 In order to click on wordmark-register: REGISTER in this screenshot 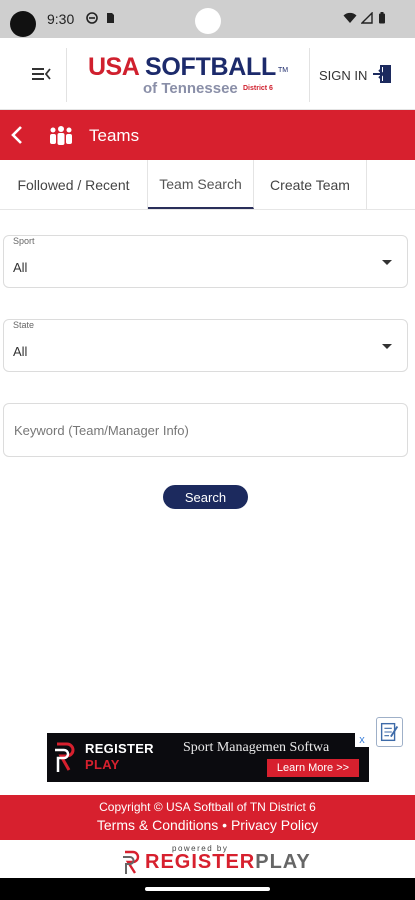, I will do `click(200, 862)`.